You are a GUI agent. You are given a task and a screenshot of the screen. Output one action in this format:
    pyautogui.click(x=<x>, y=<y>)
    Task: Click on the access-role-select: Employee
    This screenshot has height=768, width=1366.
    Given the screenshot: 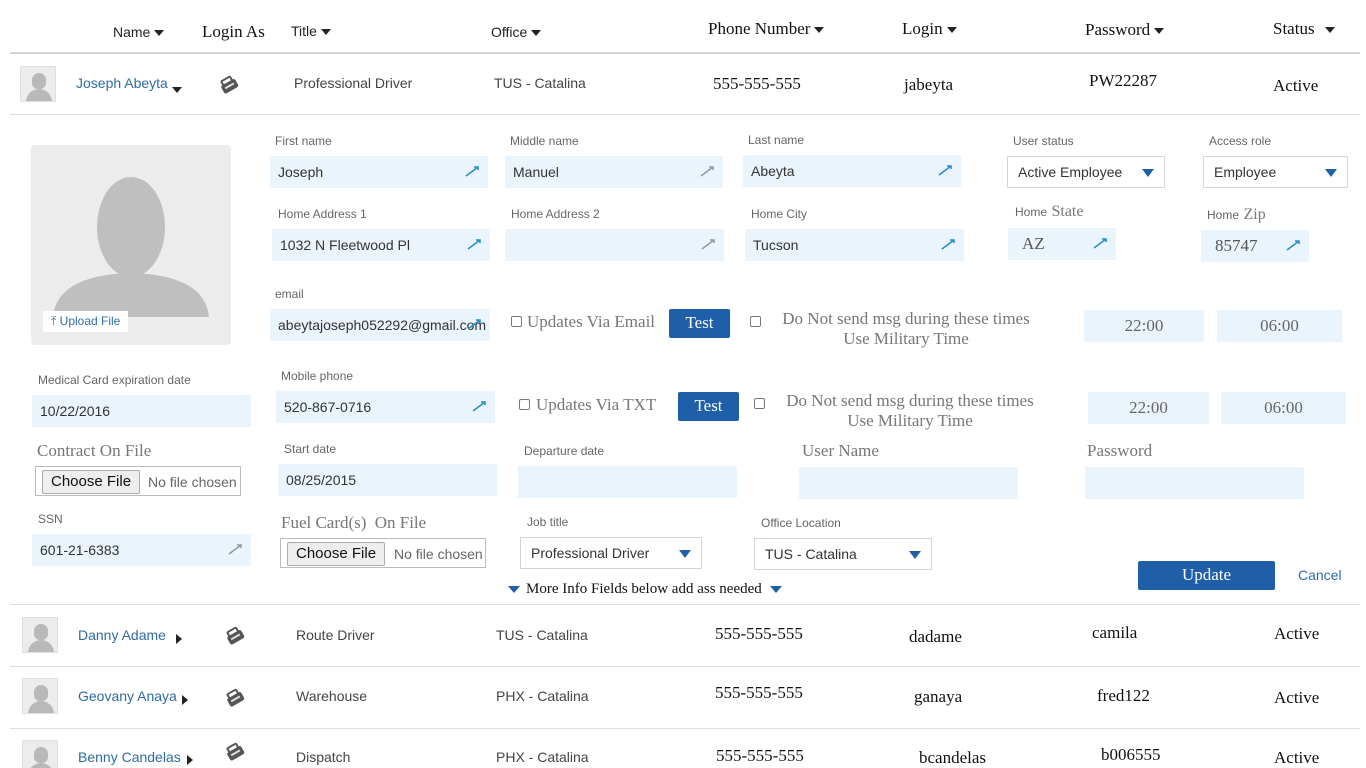 What is the action you would take?
    pyautogui.click(x=1275, y=172)
    